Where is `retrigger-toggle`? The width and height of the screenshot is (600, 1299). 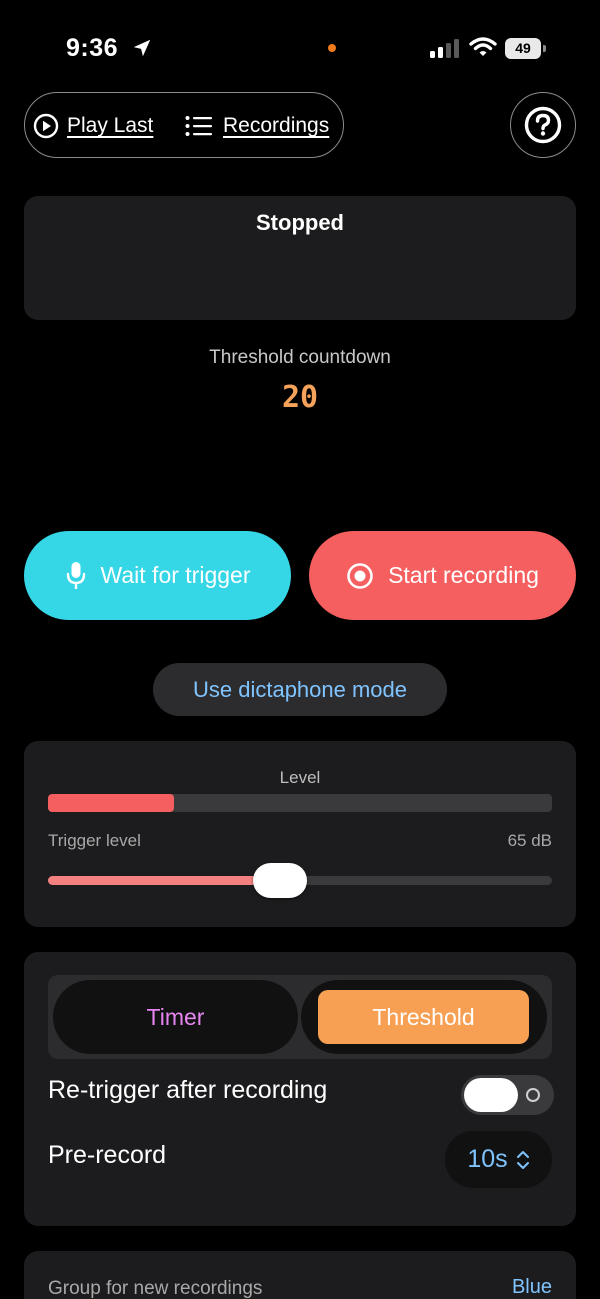
retrigger-toggle is located at coordinates (507, 1095).